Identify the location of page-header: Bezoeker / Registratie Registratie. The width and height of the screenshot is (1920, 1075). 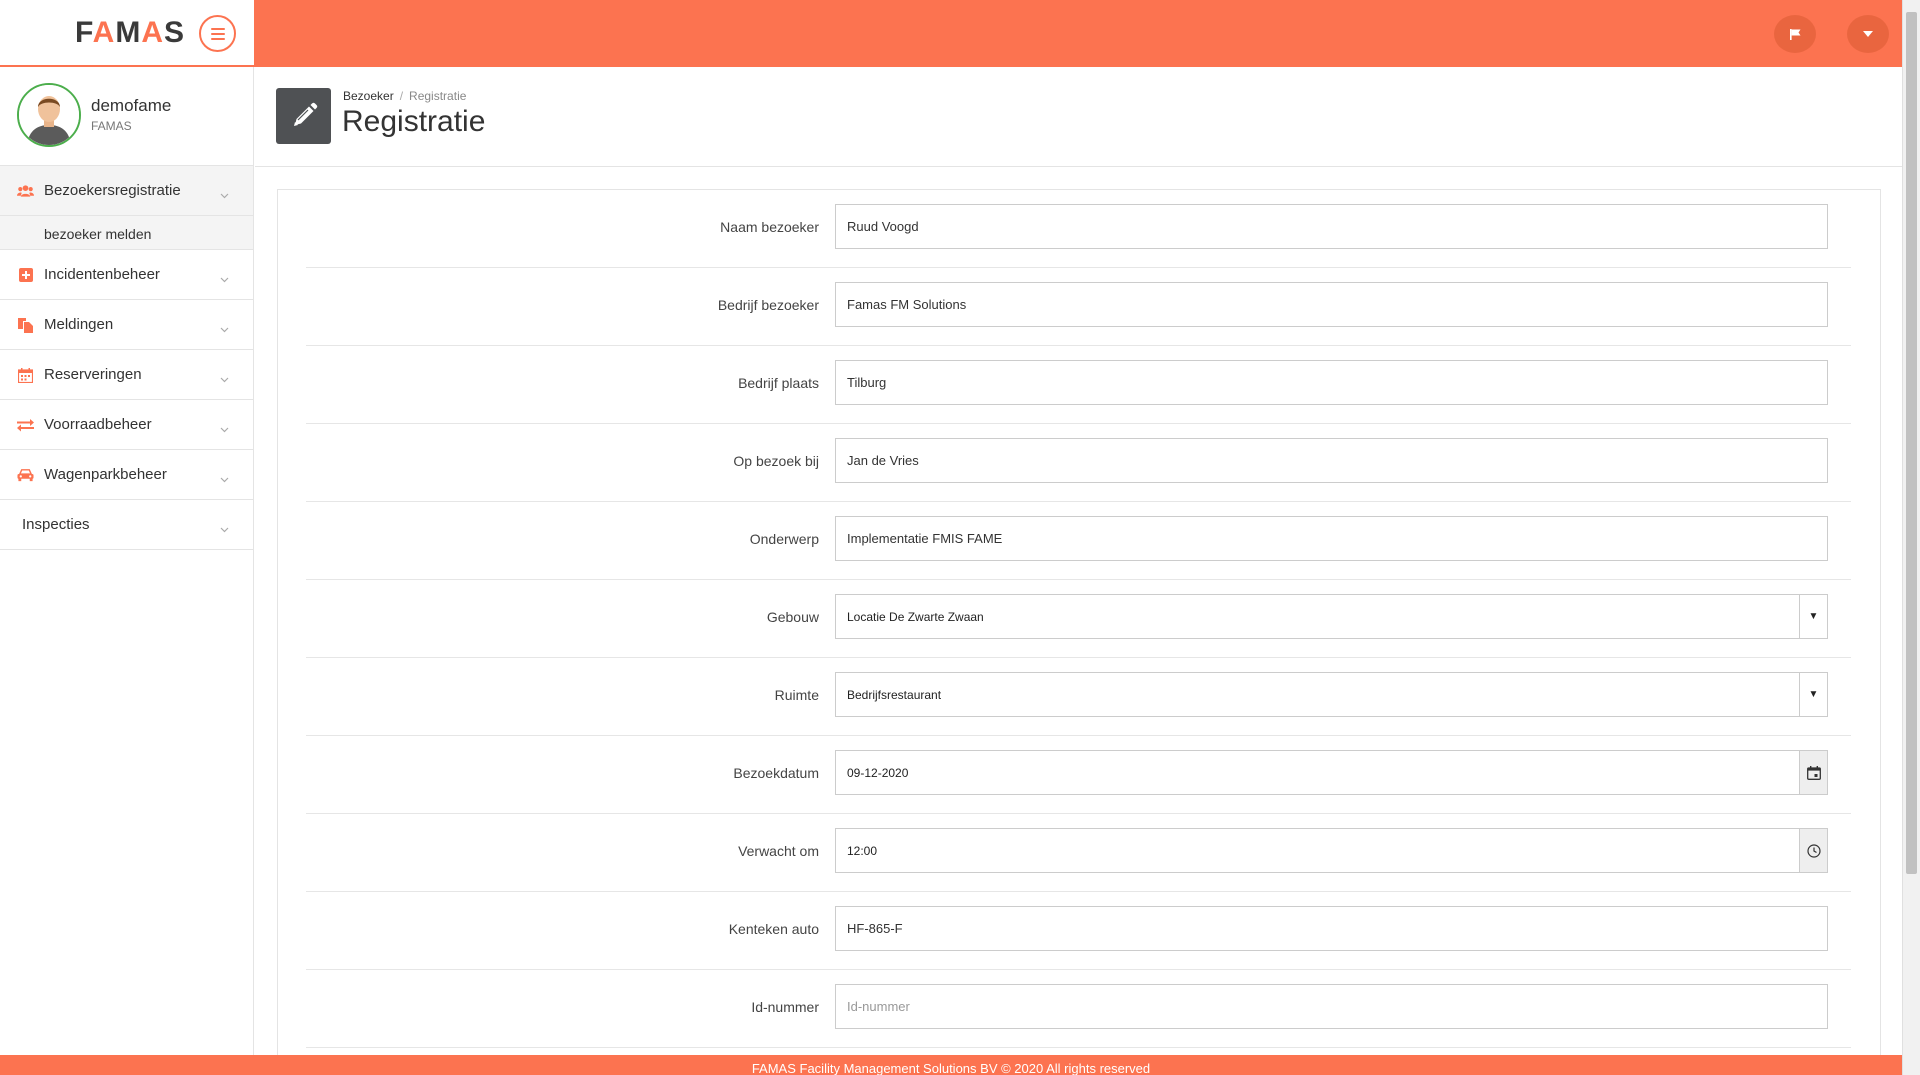
(1078, 117).